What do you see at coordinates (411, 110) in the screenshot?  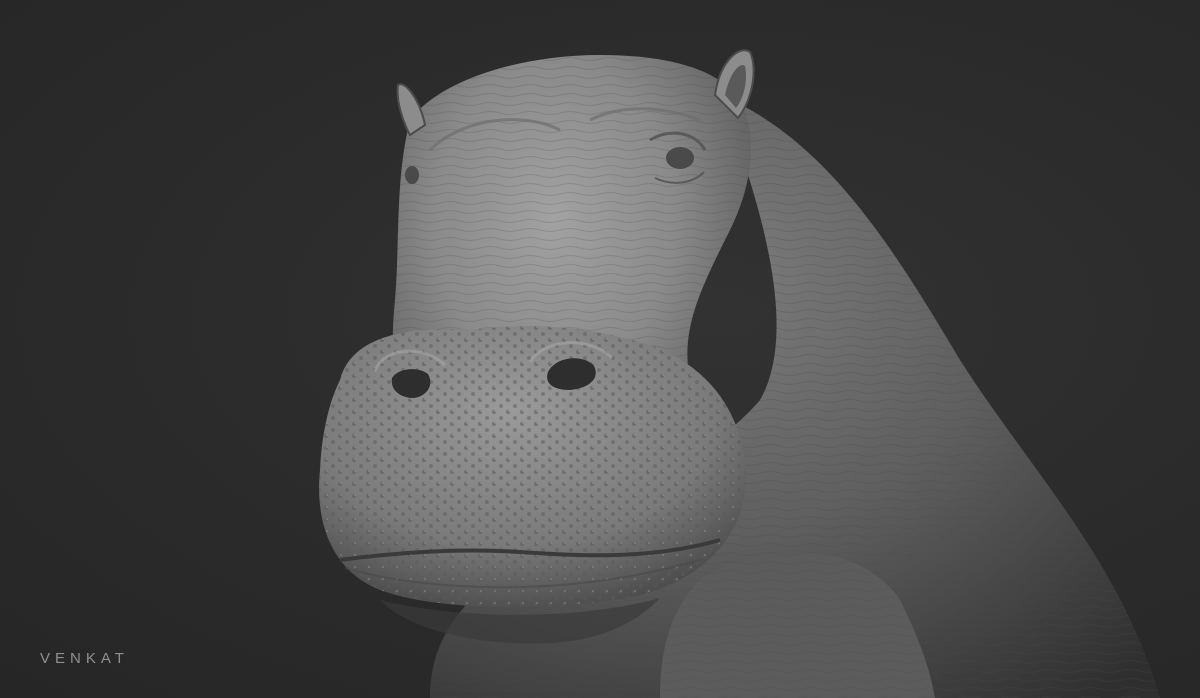 I see `hippo-ear-left` at bounding box center [411, 110].